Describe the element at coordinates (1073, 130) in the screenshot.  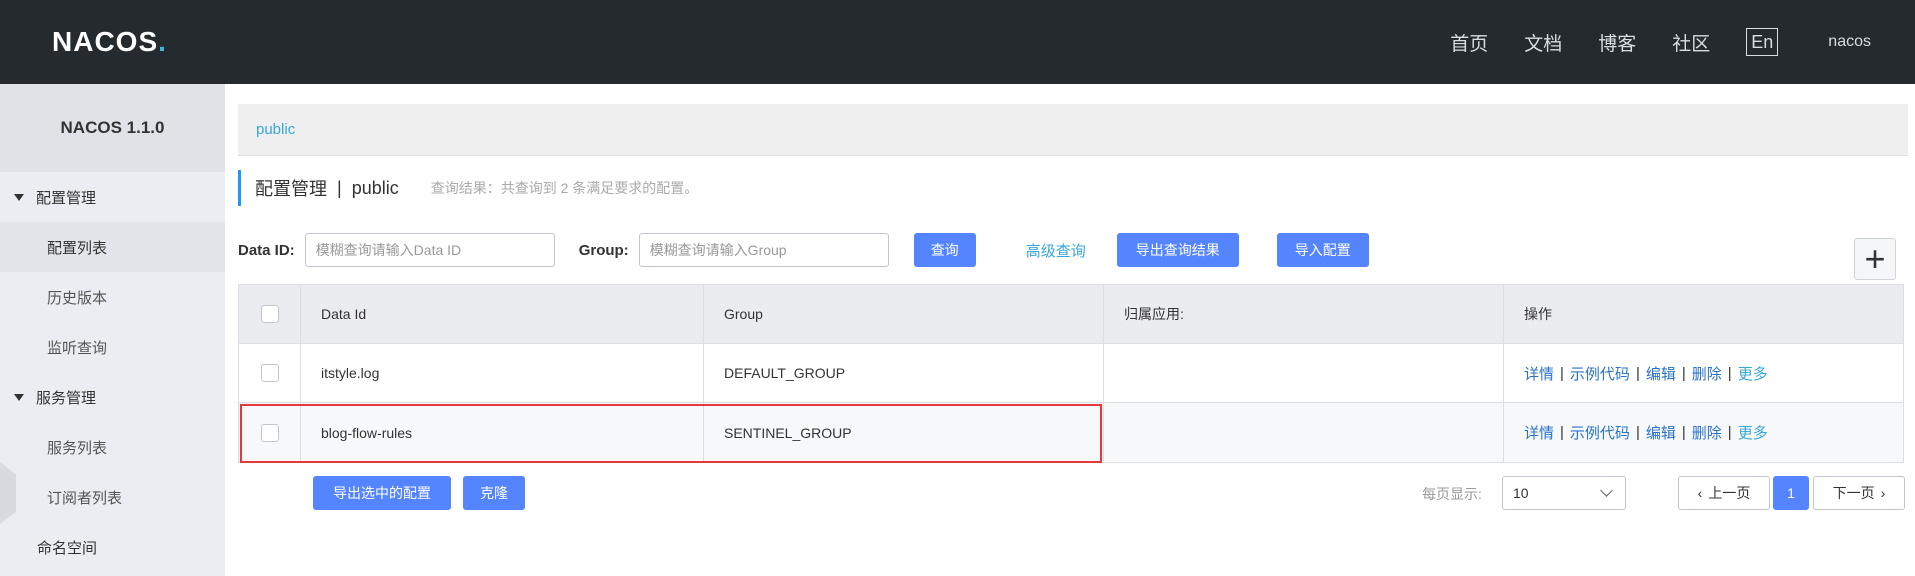
I see `namespace-bar: public` at that location.